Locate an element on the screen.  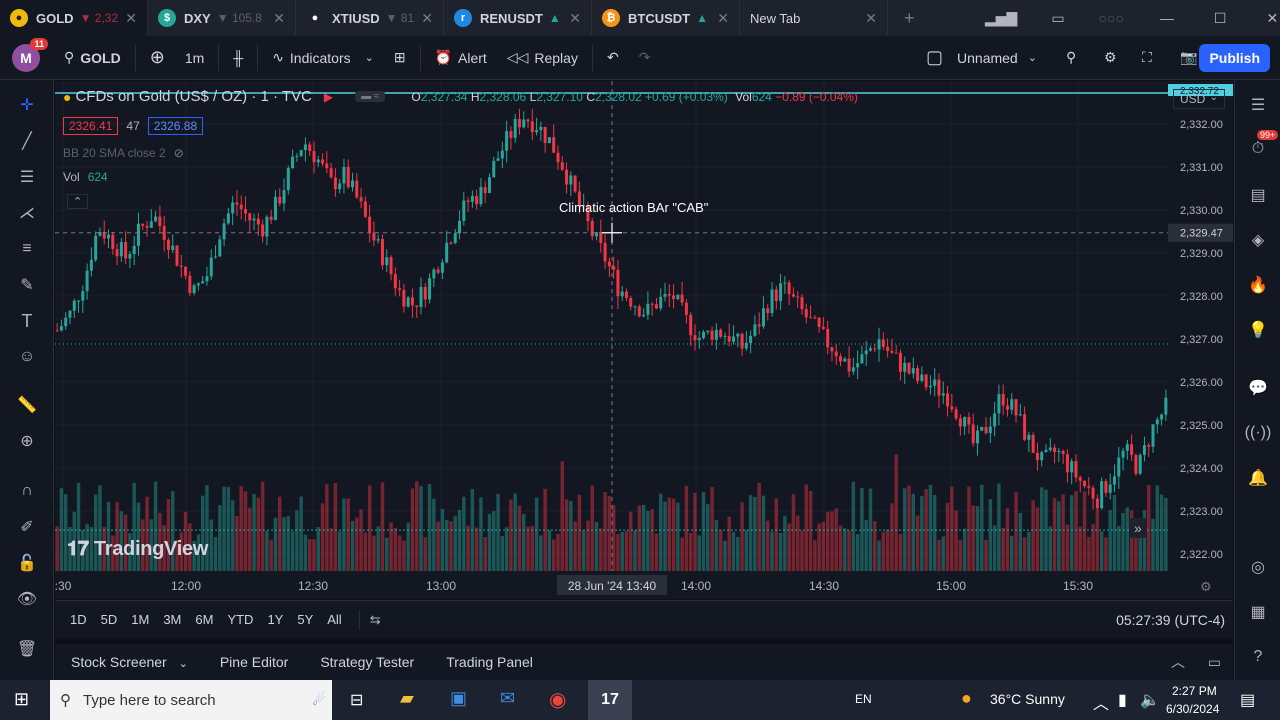
chart-annotation: Climatic action BAr "CAB" is located at coordinates (633, 207).